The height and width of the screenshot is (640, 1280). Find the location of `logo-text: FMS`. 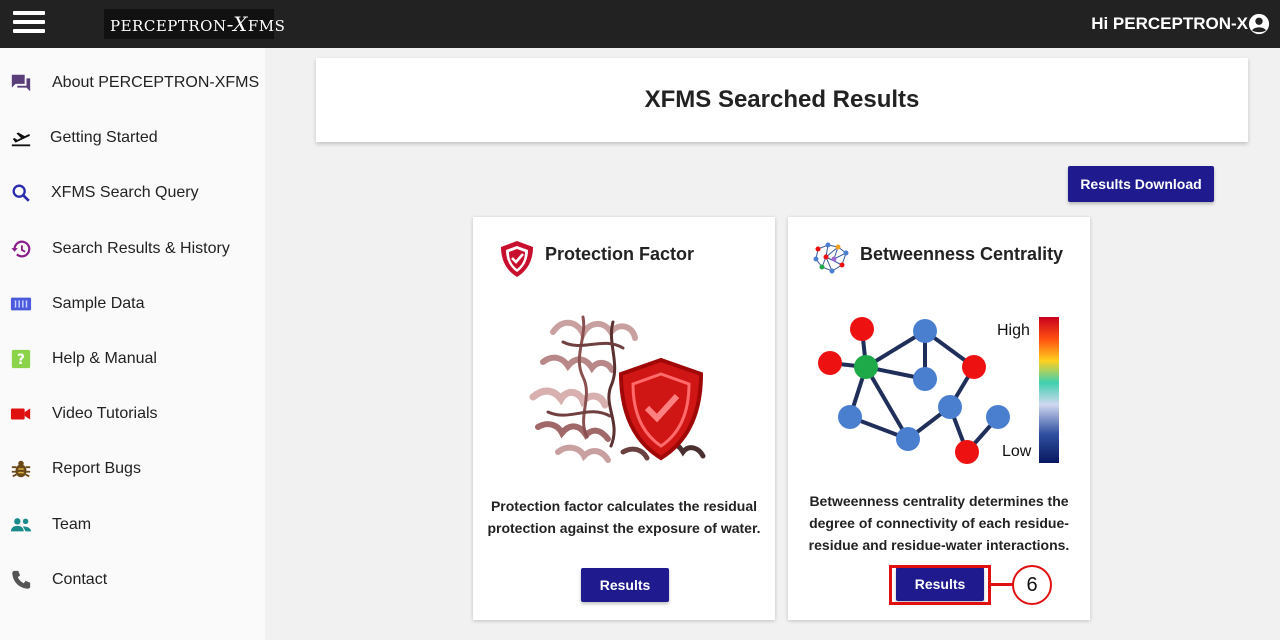

logo-text: FMS is located at coordinates (266, 26).